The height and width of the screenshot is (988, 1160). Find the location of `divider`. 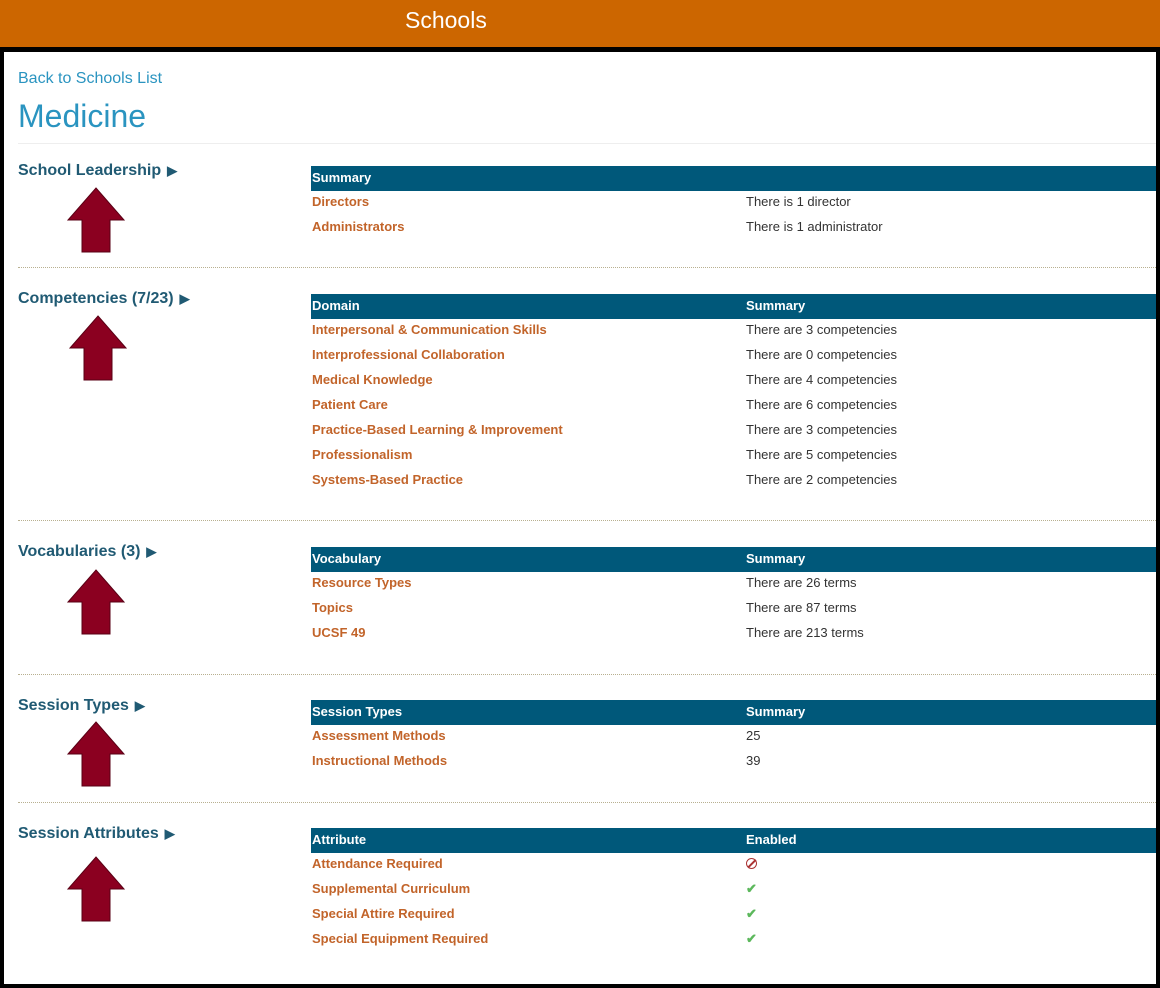

divider is located at coordinates (587, 143).